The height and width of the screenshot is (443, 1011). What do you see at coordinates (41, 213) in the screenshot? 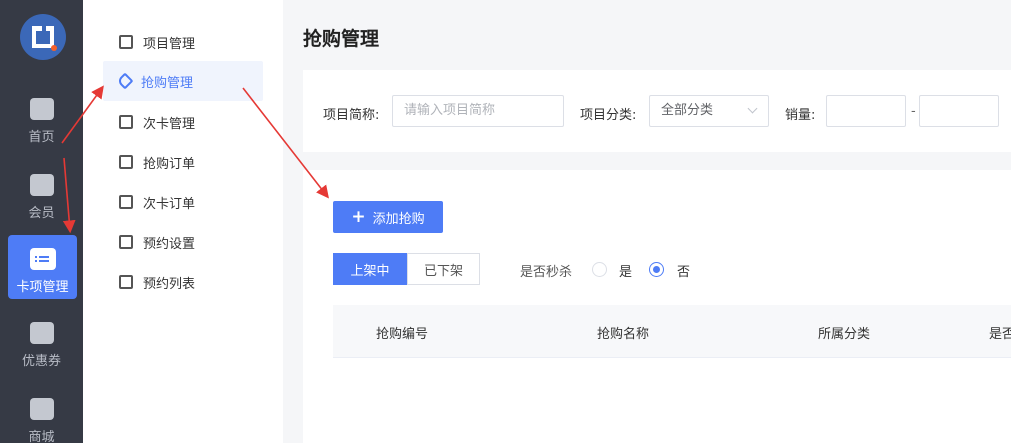
I see `nav-member-label: 会员` at bounding box center [41, 213].